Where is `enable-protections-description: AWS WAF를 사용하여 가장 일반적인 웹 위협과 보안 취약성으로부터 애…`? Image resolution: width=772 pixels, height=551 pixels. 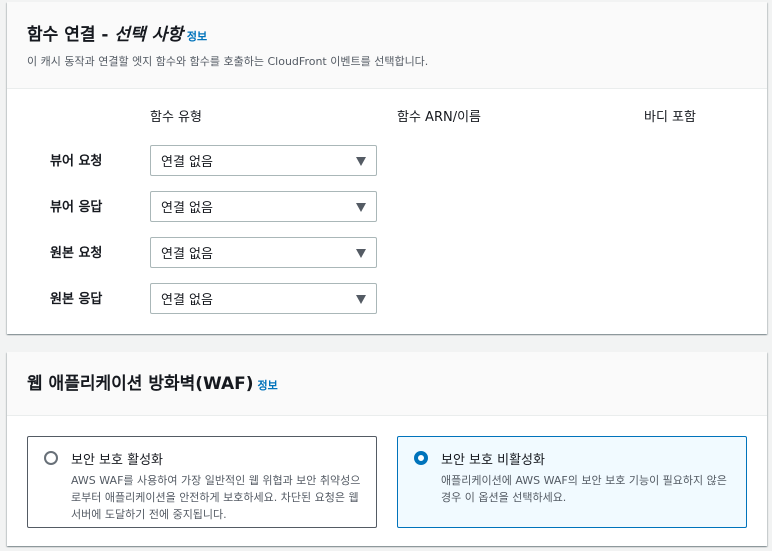
enable-protections-description: AWS WAF를 사용하여 가장 일반적인 웹 위협과 보안 취약성으로부터 애… is located at coordinates (216, 497).